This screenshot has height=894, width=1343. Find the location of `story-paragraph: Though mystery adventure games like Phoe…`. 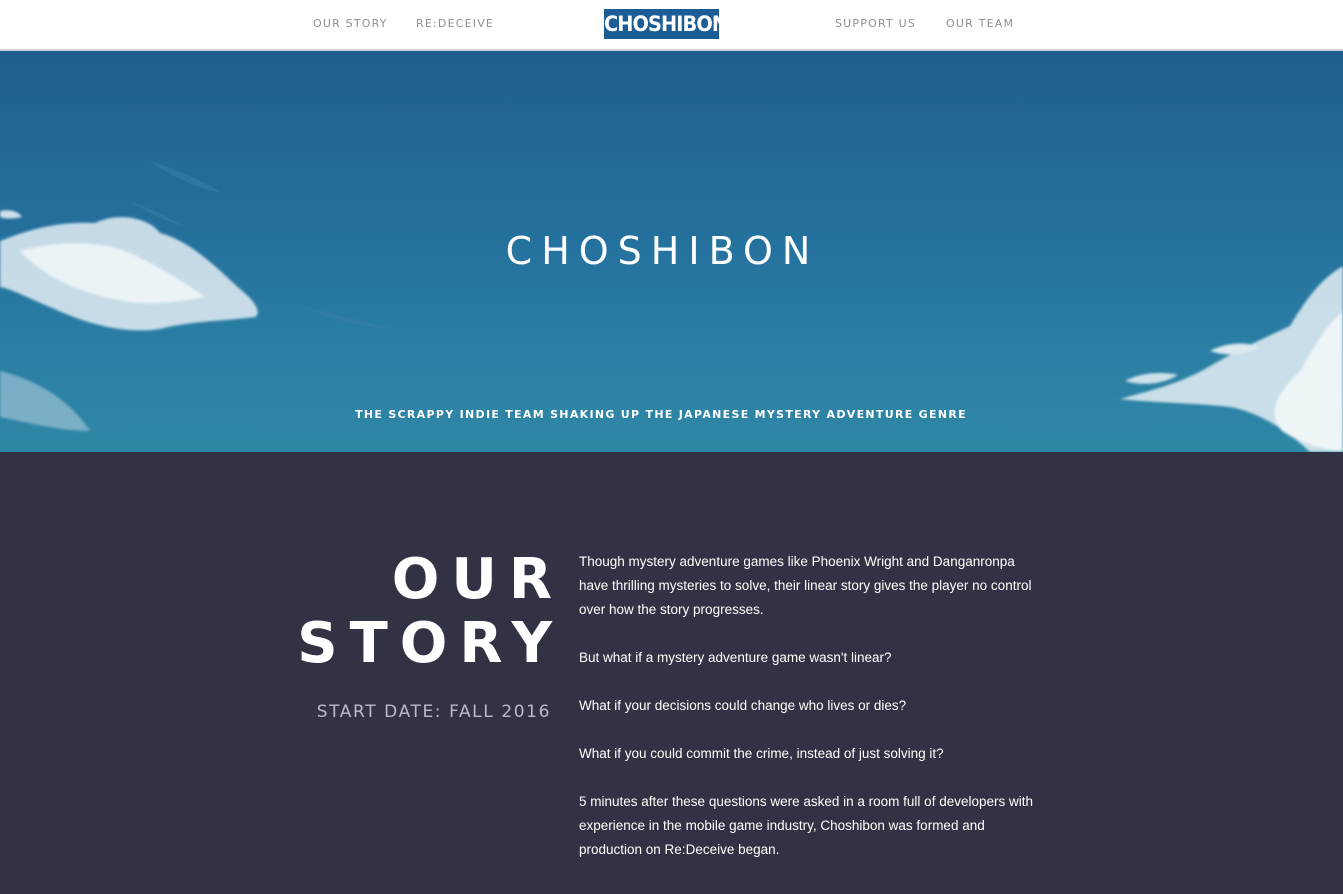

story-paragraph: Though mystery adventure games like Phoe… is located at coordinates (805, 585).